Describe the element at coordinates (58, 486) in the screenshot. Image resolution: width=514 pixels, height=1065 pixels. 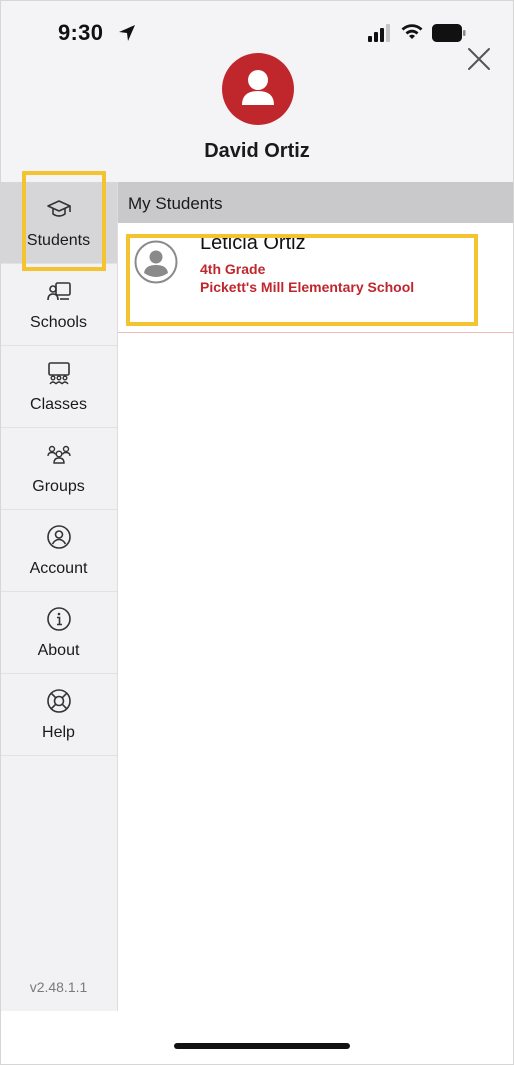
I see `sidebar-item-label: Groups` at that location.